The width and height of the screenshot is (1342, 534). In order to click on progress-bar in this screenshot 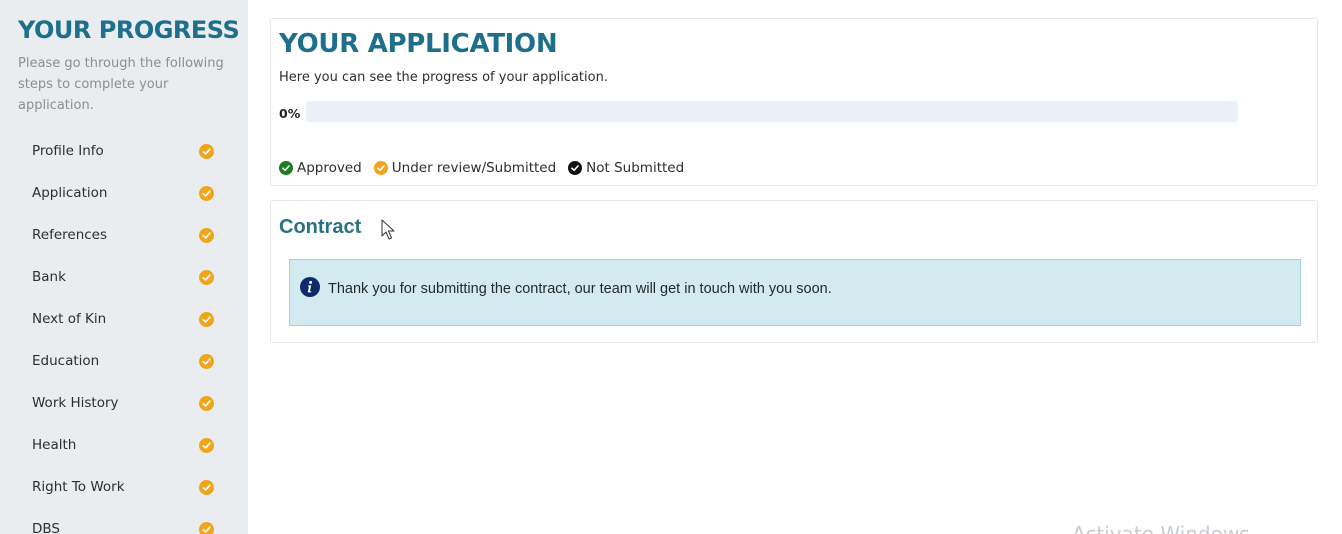, I will do `click(772, 111)`.